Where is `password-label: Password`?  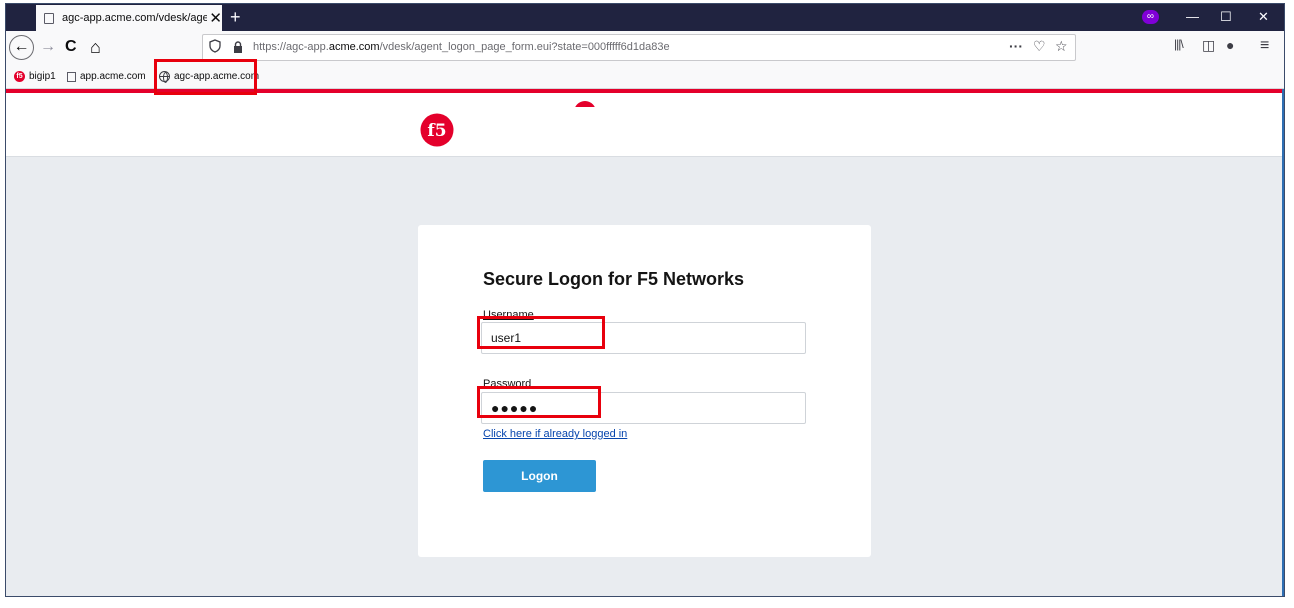 password-label: Password is located at coordinates (507, 384).